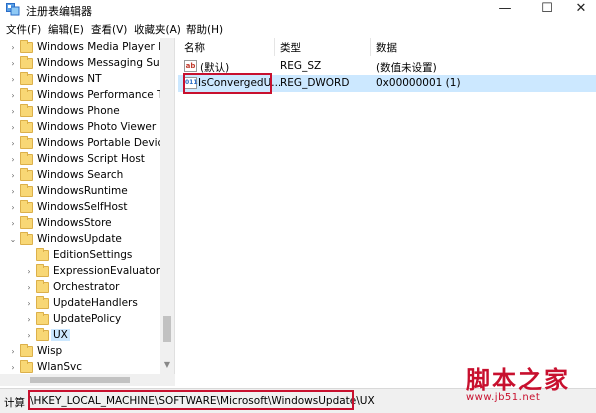  Describe the element at coordinates (104, 63) in the screenshot. I see `tree-item-label: Windows Messaging Subs` at that location.